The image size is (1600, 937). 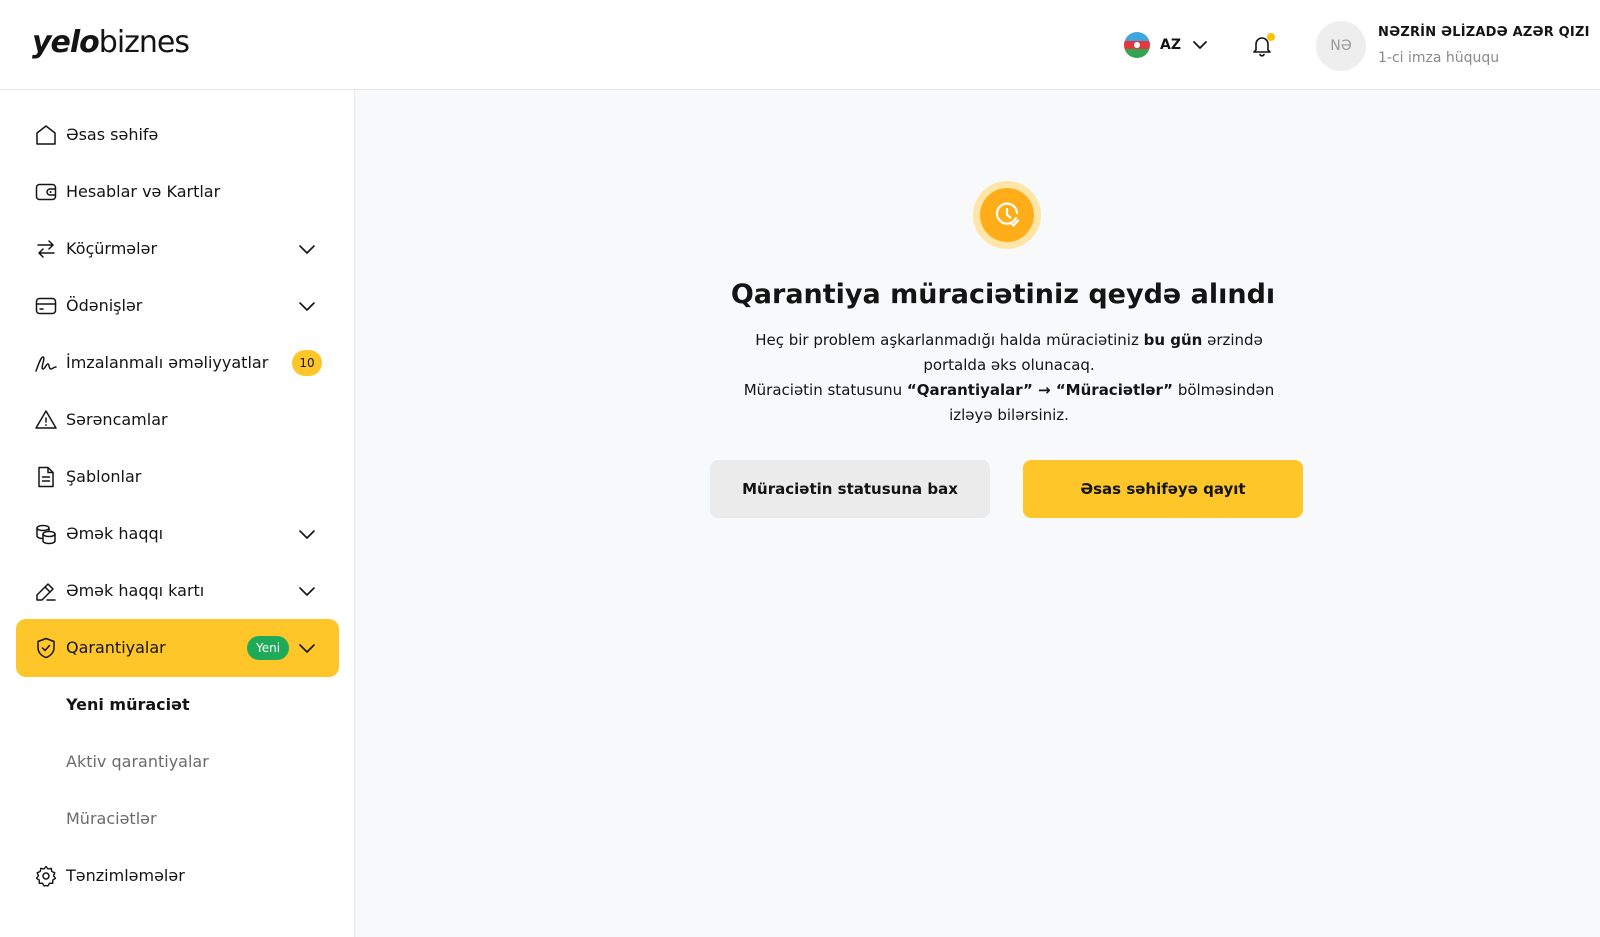 What do you see at coordinates (111, 819) in the screenshot?
I see `sidebar-subitem-applications: Müraciətlər` at bounding box center [111, 819].